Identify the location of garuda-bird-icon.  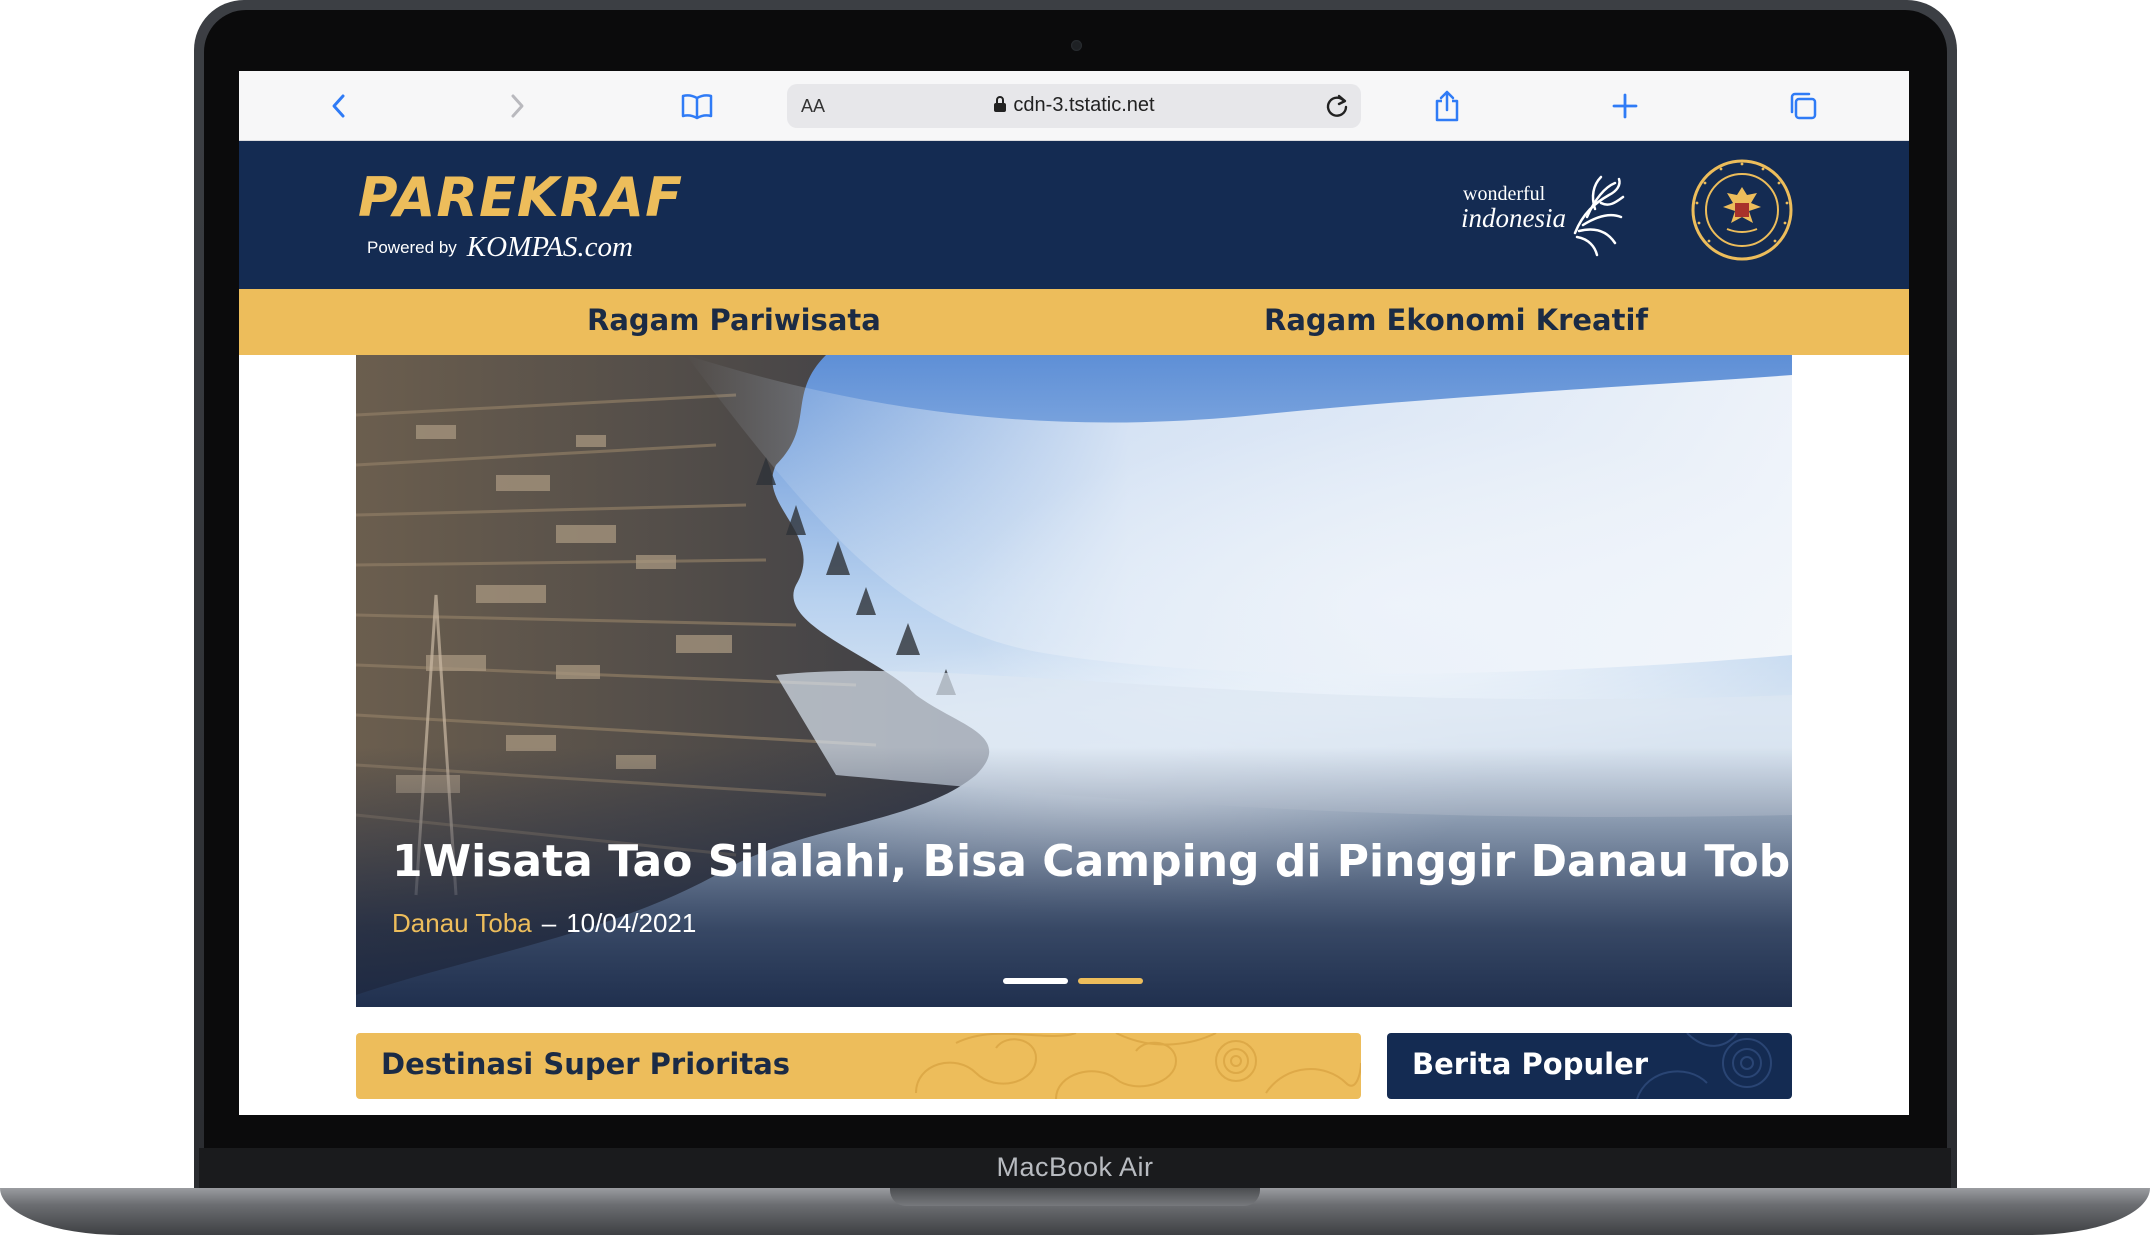
(1599, 216).